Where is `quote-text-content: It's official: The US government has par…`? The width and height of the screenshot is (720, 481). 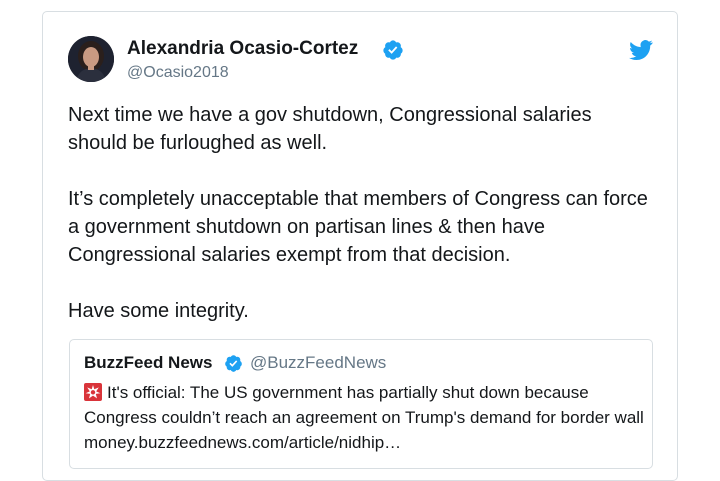
quote-text-content: It's official: The US government has par… is located at coordinates (364, 417).